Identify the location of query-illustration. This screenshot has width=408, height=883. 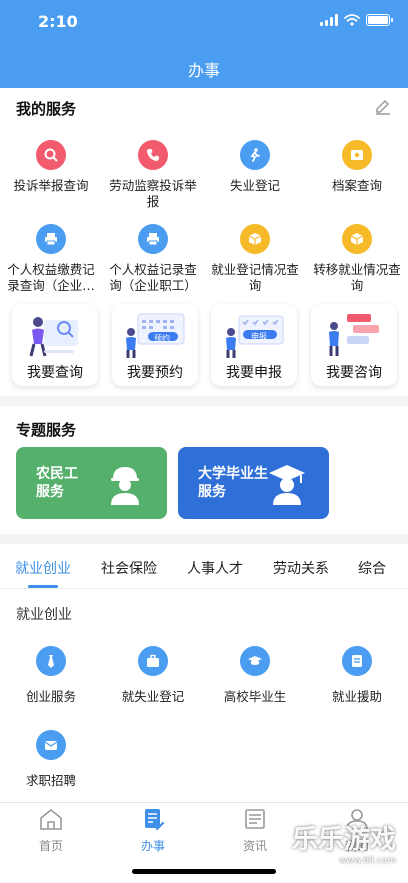
(53, 337).